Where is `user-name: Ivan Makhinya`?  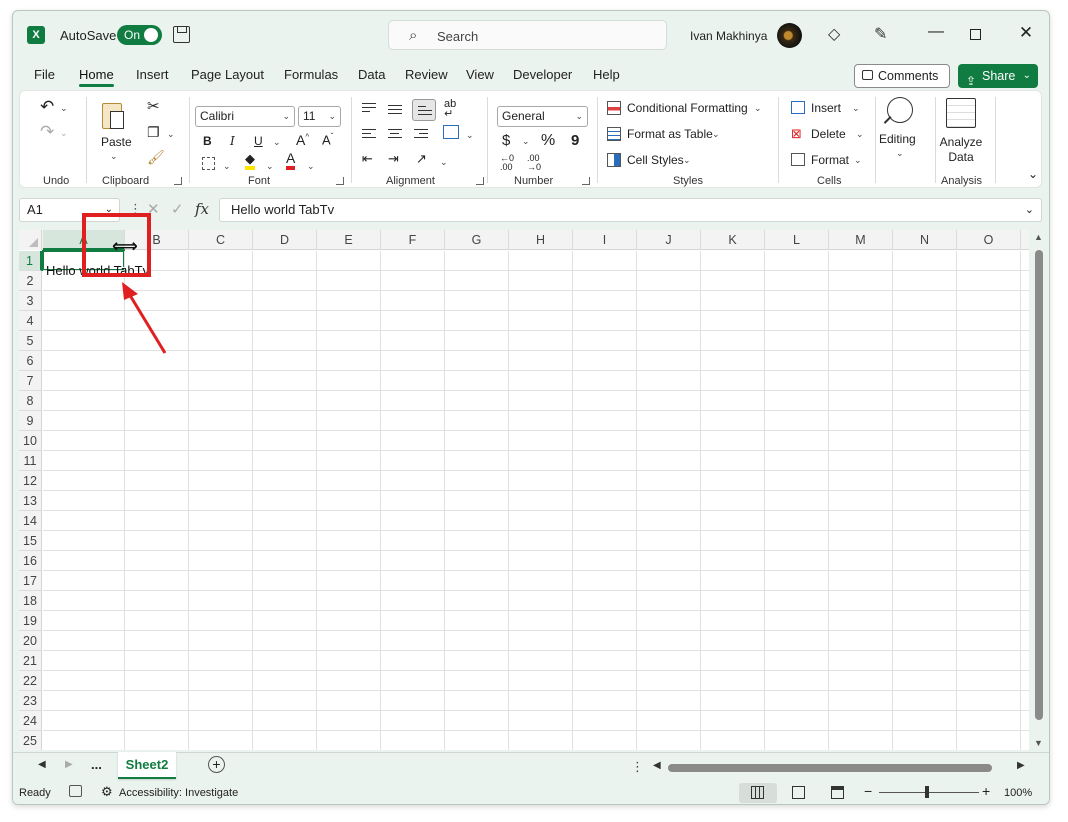
user-name: Ivan Makhinya is located at coordinates (728, 36).